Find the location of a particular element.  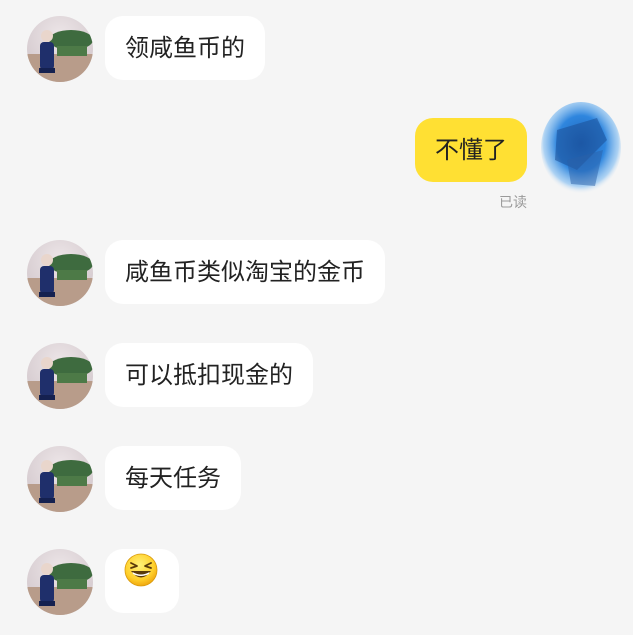

my-avatar is located at coordinates (579, 150).